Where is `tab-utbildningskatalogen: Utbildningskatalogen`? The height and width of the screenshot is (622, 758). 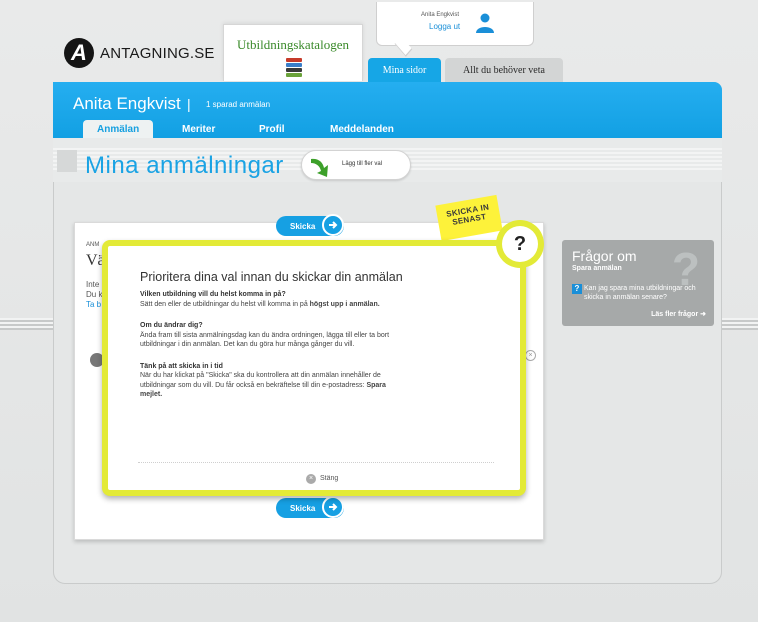
tab-utbildningskatalogen: Utbildningskatalogen is located at coordinates (293, 52).